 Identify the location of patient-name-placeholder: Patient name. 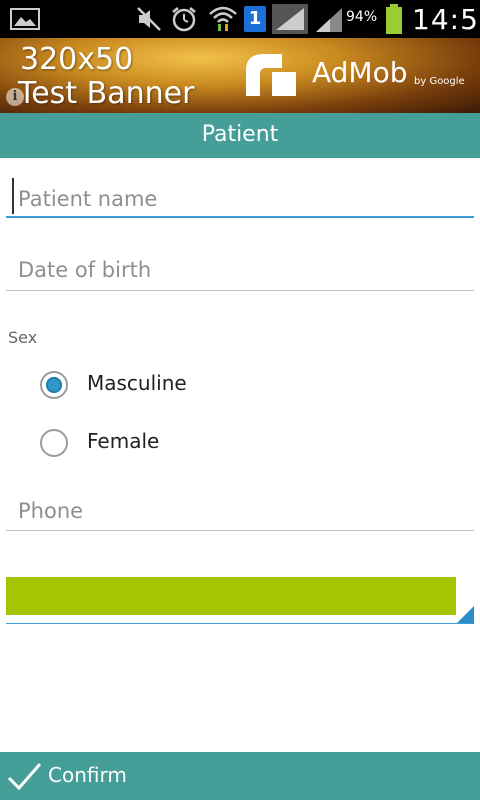
(88, 199).